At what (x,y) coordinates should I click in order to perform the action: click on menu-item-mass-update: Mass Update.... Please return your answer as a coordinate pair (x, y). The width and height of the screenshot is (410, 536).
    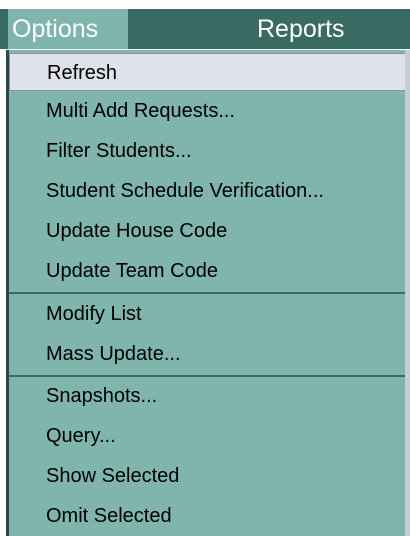
    Looking at the image, I should click on (209, 354).